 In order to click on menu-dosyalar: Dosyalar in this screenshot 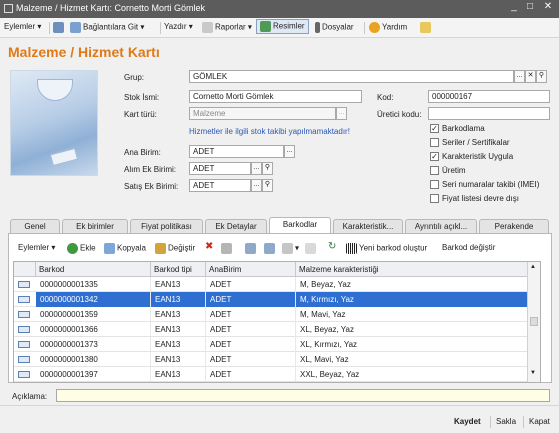, I will do `click(334, 27)`.